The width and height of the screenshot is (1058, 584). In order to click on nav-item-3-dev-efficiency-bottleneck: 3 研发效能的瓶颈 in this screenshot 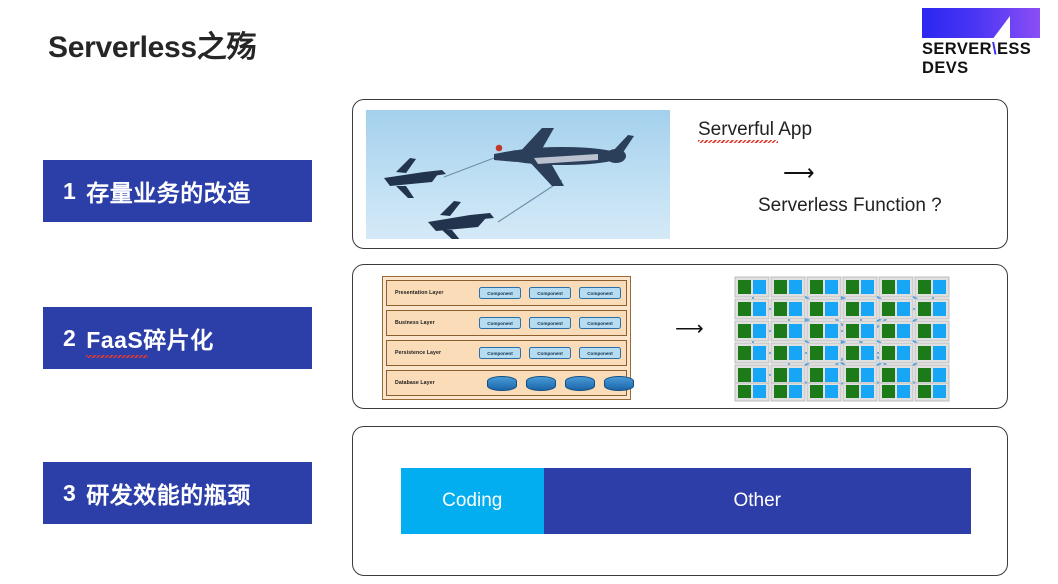, I will do `click(177, 493)`.